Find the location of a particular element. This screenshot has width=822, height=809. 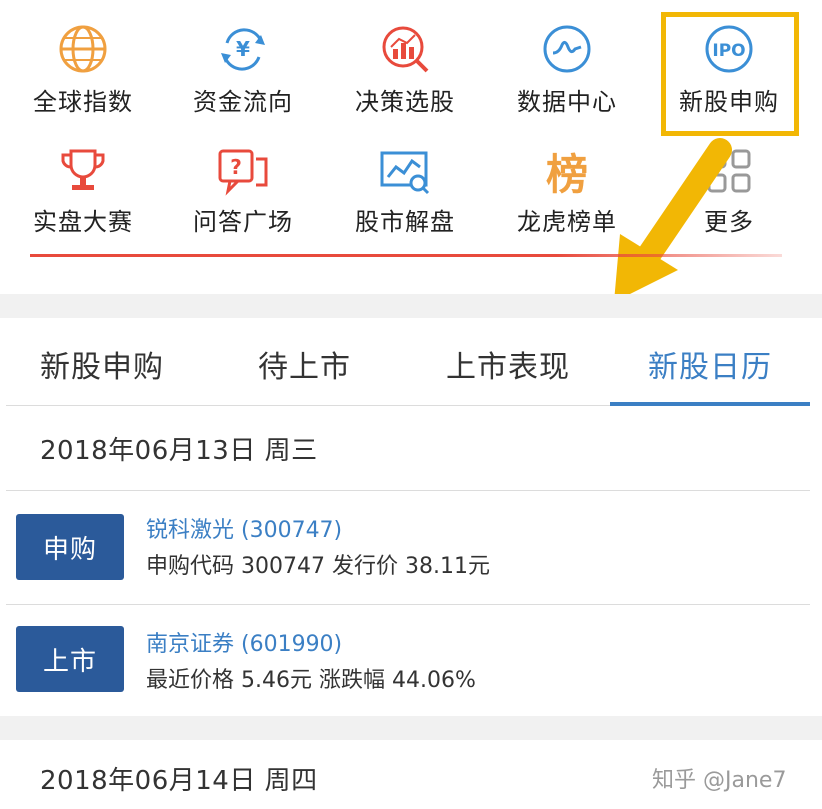

grid-item-global-index: 全球指数 is located at coordinates (83, 67).